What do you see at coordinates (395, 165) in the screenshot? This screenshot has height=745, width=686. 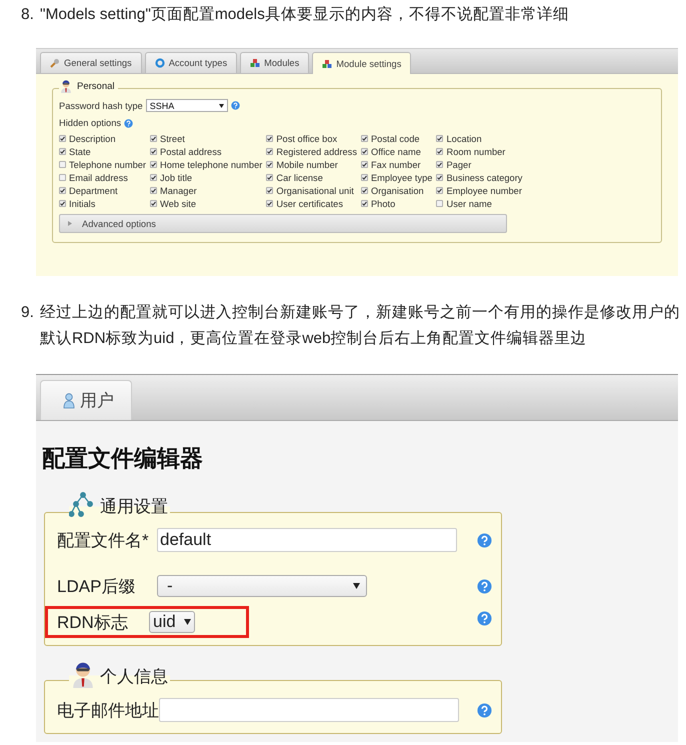 I see `option-label: Fax number` at bounding box center [395, 165].